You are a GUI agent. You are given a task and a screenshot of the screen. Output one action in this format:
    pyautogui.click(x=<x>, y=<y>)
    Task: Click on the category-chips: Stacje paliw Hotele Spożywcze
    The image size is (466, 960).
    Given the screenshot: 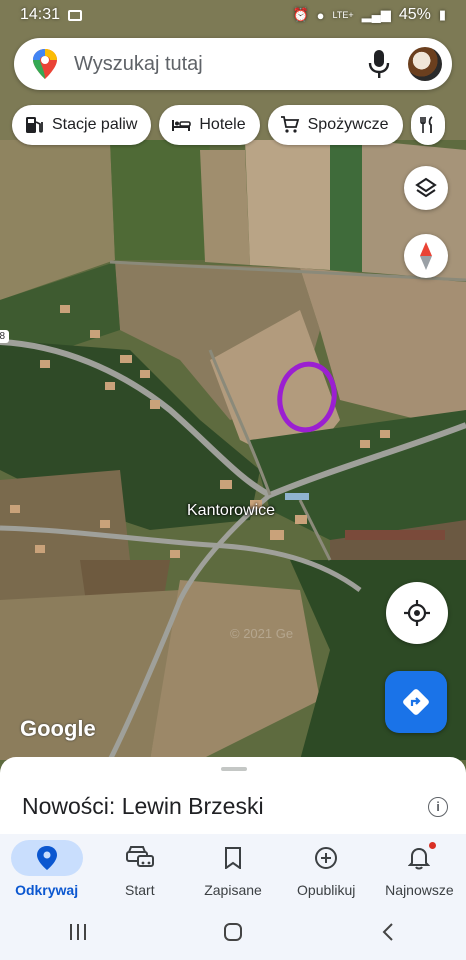 What is the action you would take?
    pyautogui.click(x=228, y=125)
    